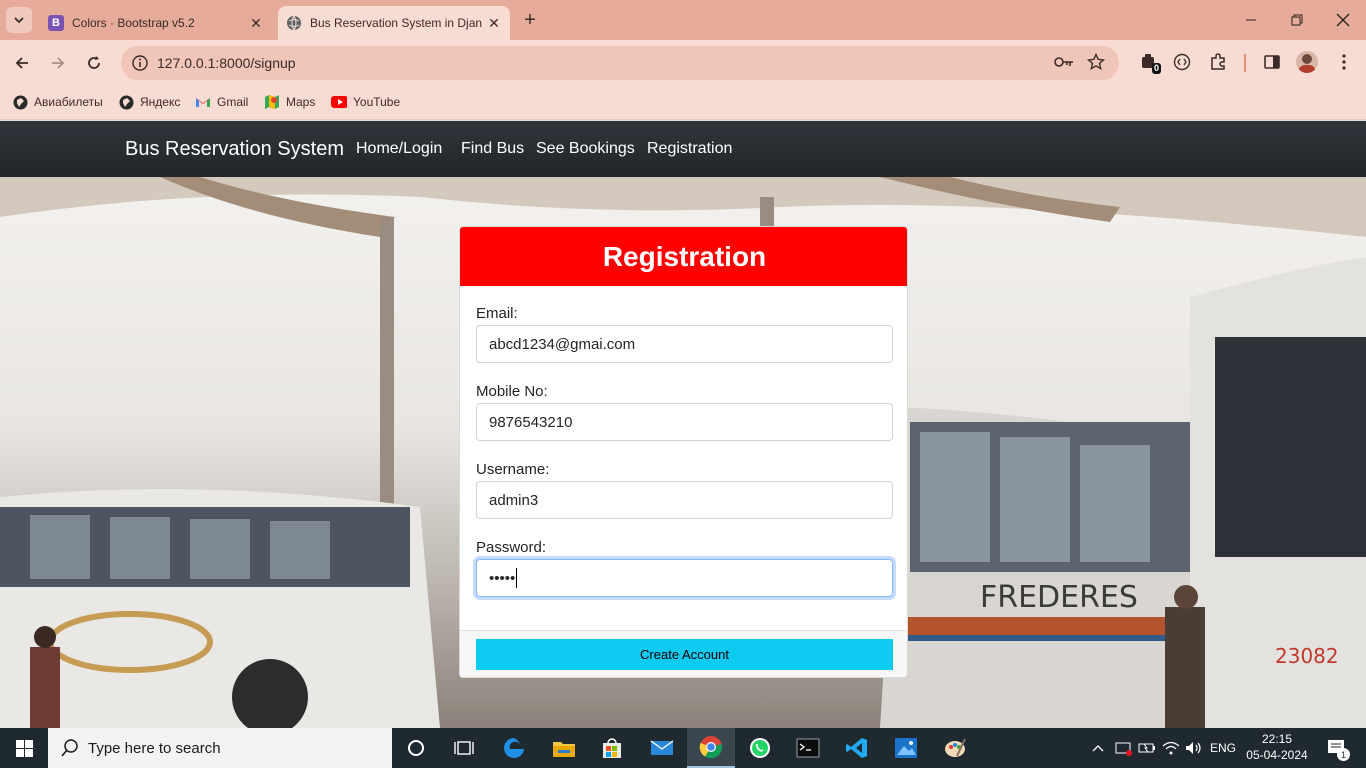 This screenshot has width=1366, height=768. What do you see at coordinates (133, 23) in the screenshot?
I see `tab-title: Colors · Bootstrap v5.2` at bounding box center [133, 23].